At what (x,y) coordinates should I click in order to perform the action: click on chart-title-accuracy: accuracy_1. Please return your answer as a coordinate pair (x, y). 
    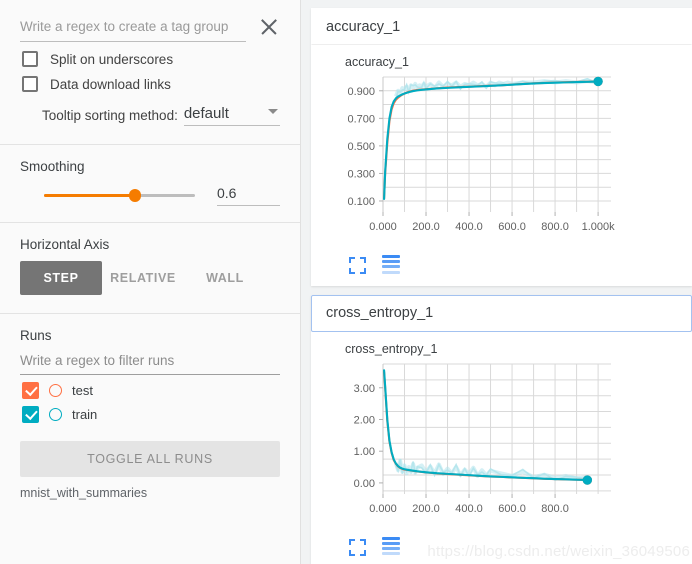
    Looking at the image, I should click on (377, 62).